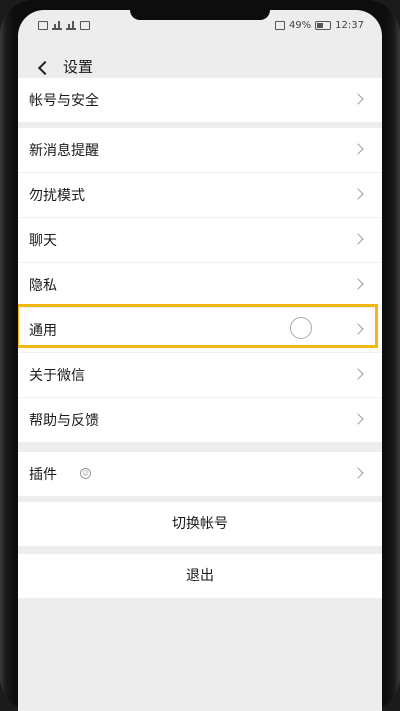 The height and width of the screenshot is (711, 400). I want to click on settings-item-account-security: 帐号与安全, so click(200, 100).